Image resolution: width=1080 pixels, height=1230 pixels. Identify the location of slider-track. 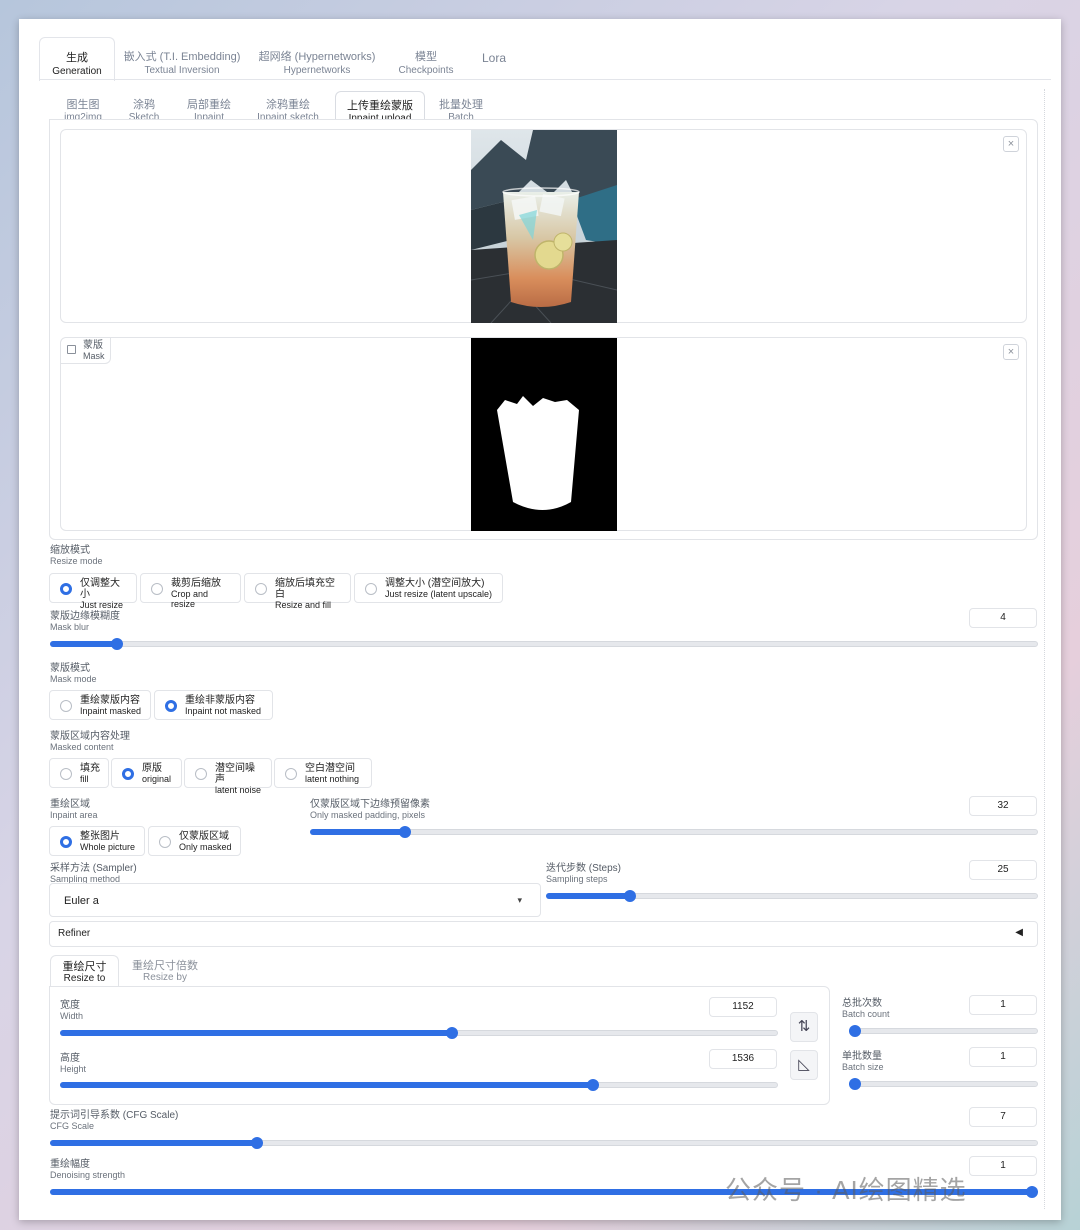
(674, 832).